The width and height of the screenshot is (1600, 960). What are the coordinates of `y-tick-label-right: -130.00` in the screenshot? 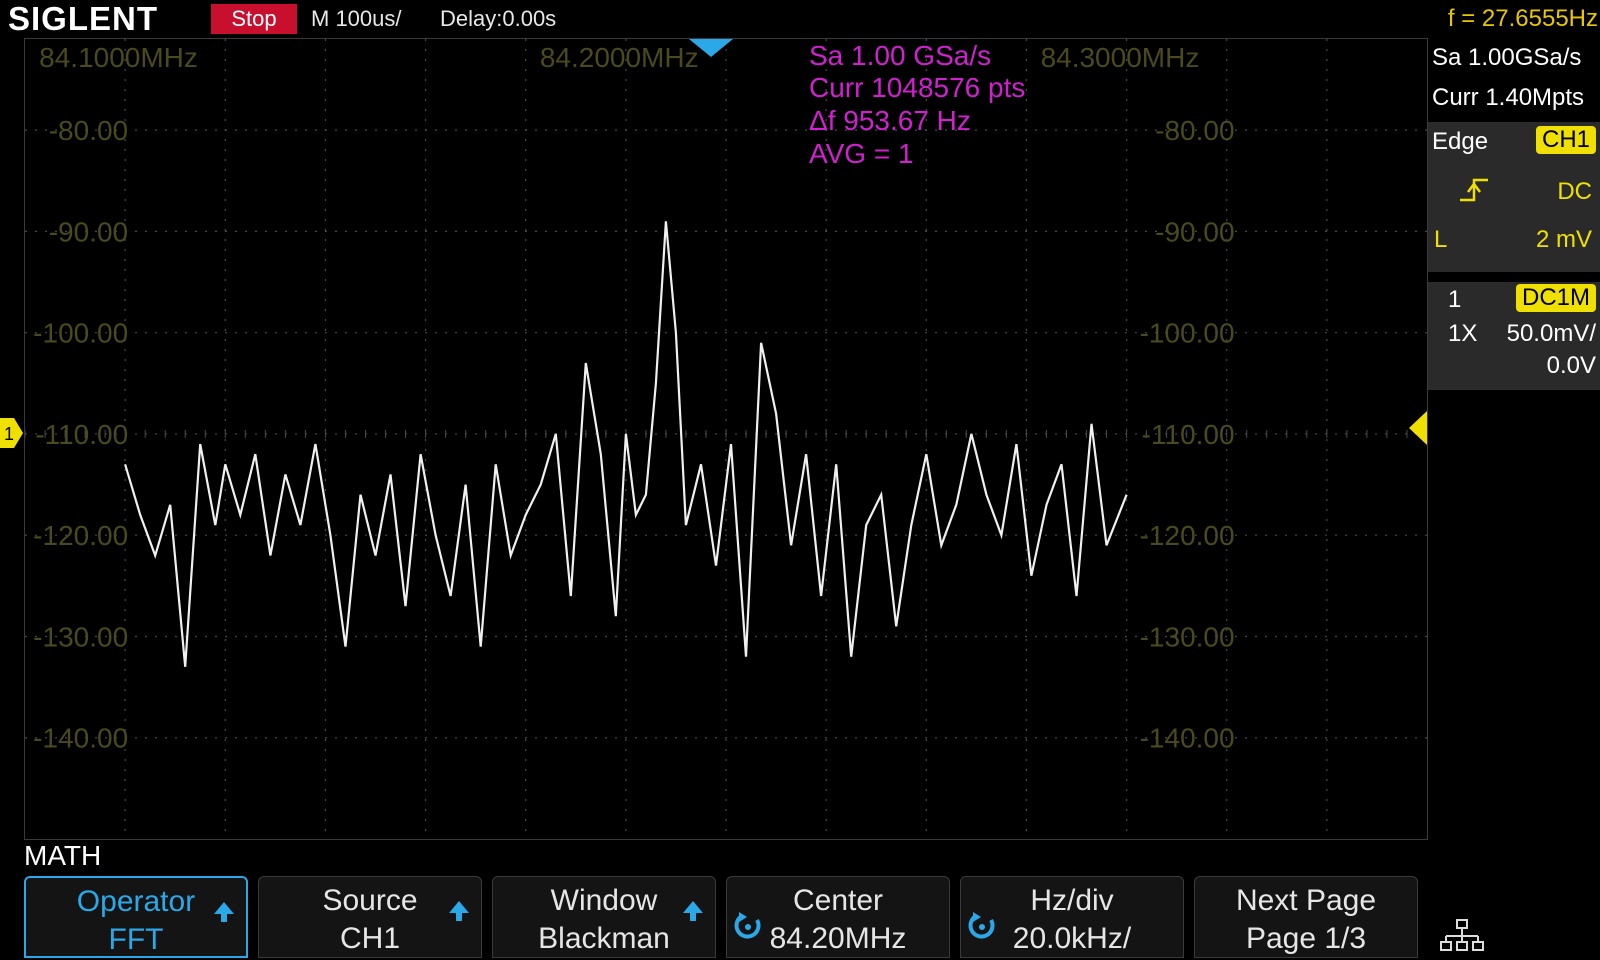 It's located at (1187, 636).